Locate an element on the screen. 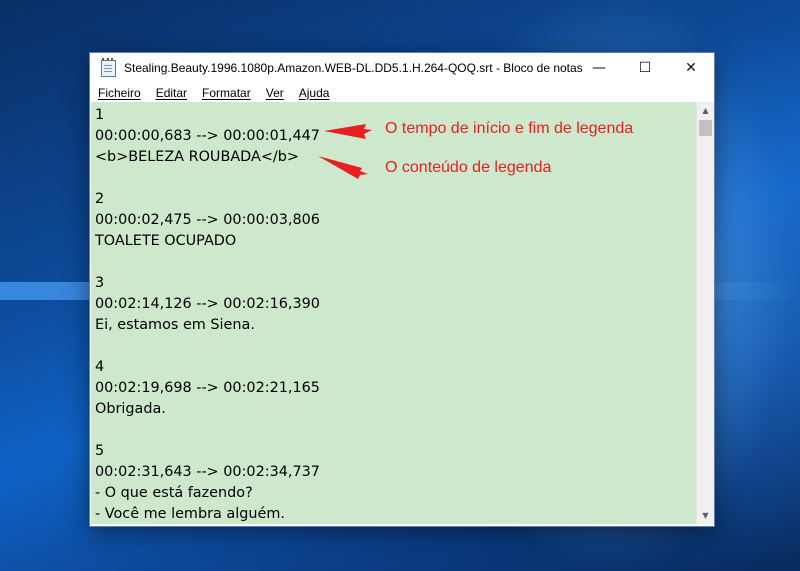  text-line: 00:00:02,475 --> 00:00:03,806 is located at coordinates (207, 220).